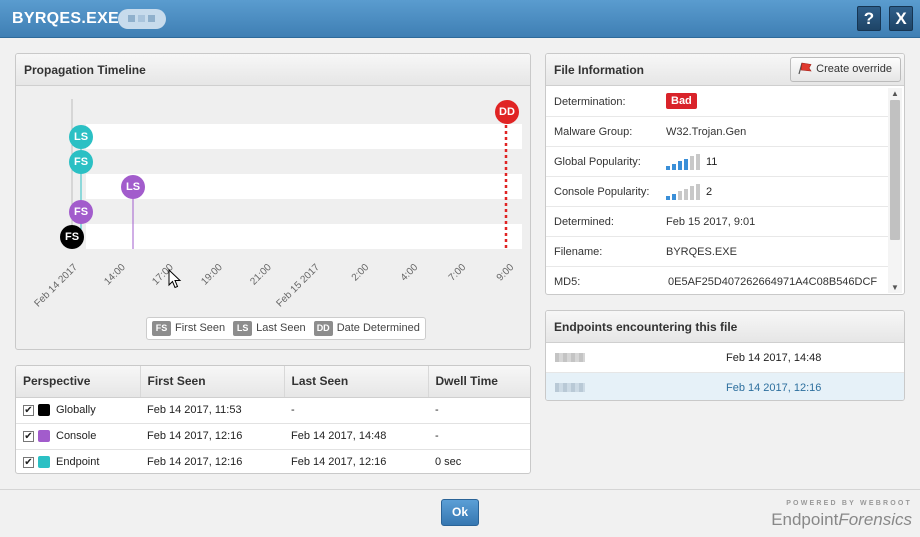  I want to click on timeline-lines, so click(289, 174).